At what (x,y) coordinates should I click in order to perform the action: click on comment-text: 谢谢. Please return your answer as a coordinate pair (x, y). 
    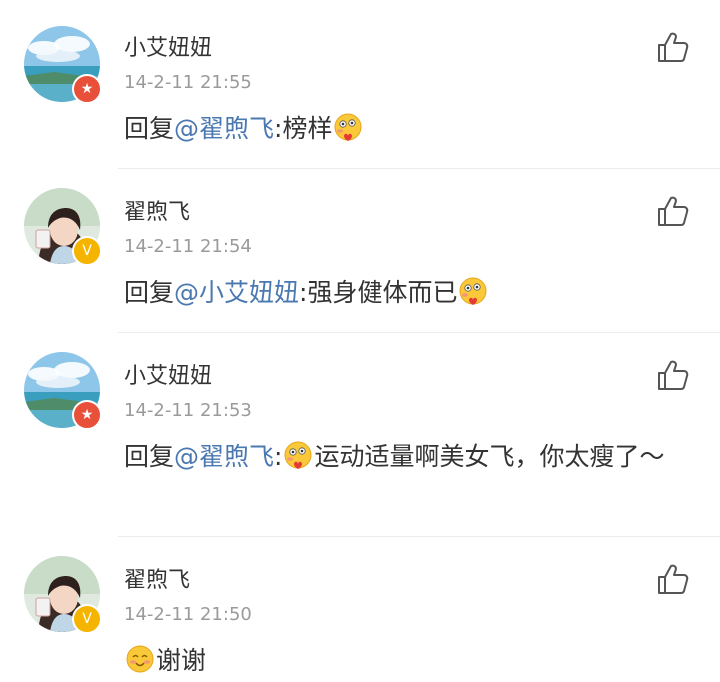
    Looking at the image, I should click on (402, 661).